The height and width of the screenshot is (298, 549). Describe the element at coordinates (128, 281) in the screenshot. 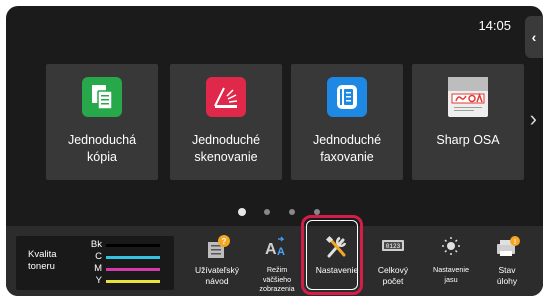

I see `toner-row-y: Y` at that location.